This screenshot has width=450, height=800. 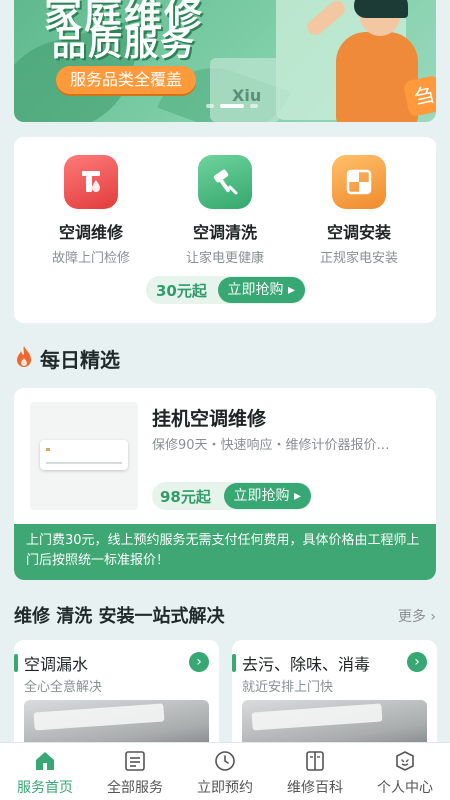 What do you see at coordinates (417, 616) in the screenshot?
I see `more-link: 更多 ›` at bounding box center [417, 616].